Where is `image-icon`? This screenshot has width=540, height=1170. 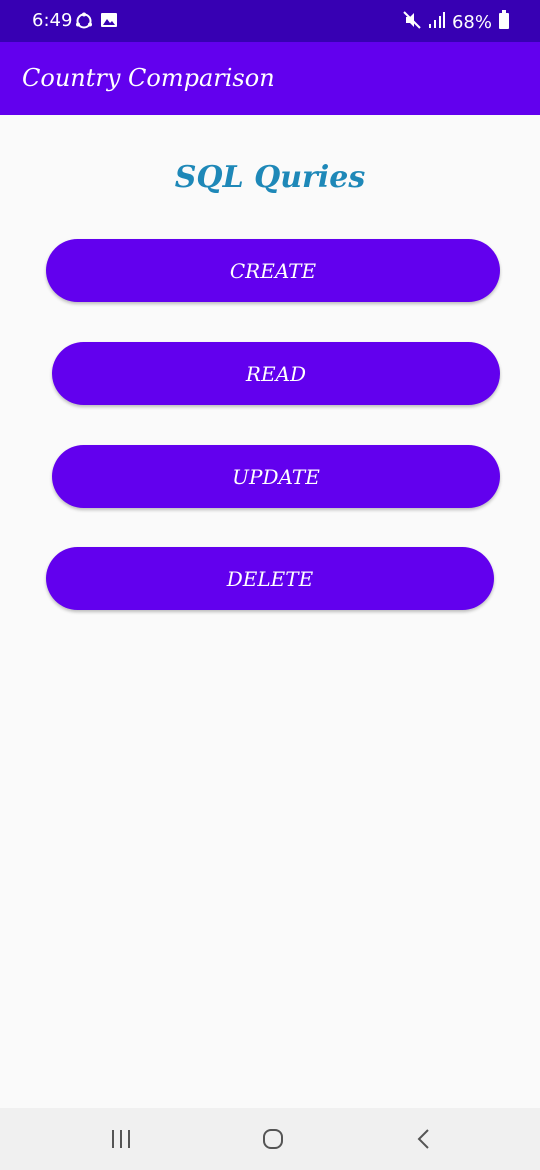
image-icon is located at coordinates (109, 23).